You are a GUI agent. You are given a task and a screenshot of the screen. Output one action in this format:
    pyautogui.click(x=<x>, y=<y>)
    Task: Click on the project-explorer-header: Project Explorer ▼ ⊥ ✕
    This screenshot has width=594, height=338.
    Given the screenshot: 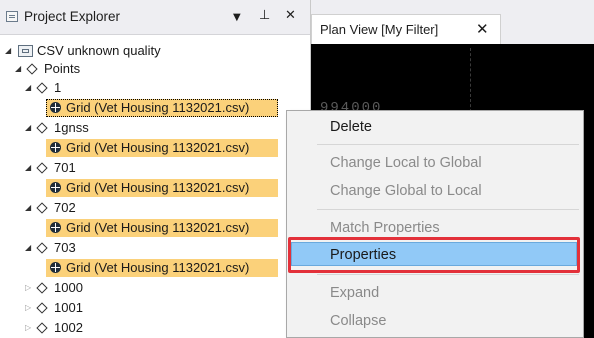 What is the action you would take?
    pyautogui.click(x=155, y=17)
    